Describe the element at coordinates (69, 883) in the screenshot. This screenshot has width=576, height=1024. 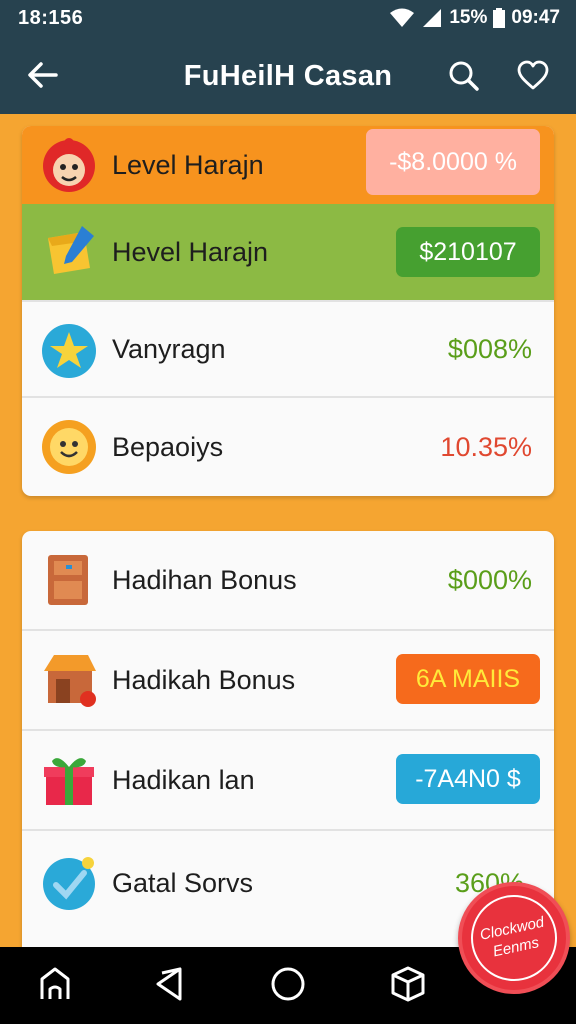
I see `check-badge-icon` at that location.